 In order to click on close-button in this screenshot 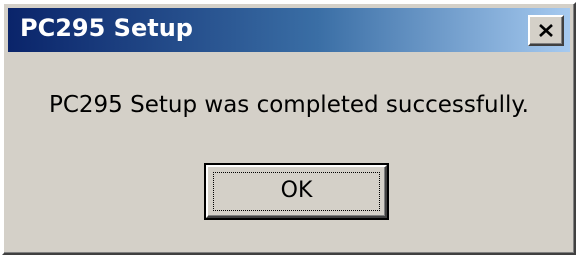, I will do `click(546, 30)`.